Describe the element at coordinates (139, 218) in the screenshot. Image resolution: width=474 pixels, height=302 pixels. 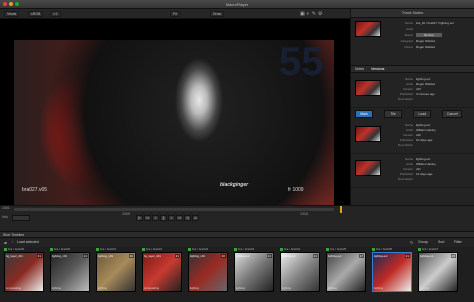
I see `go-to-start-button: |<` at that location.